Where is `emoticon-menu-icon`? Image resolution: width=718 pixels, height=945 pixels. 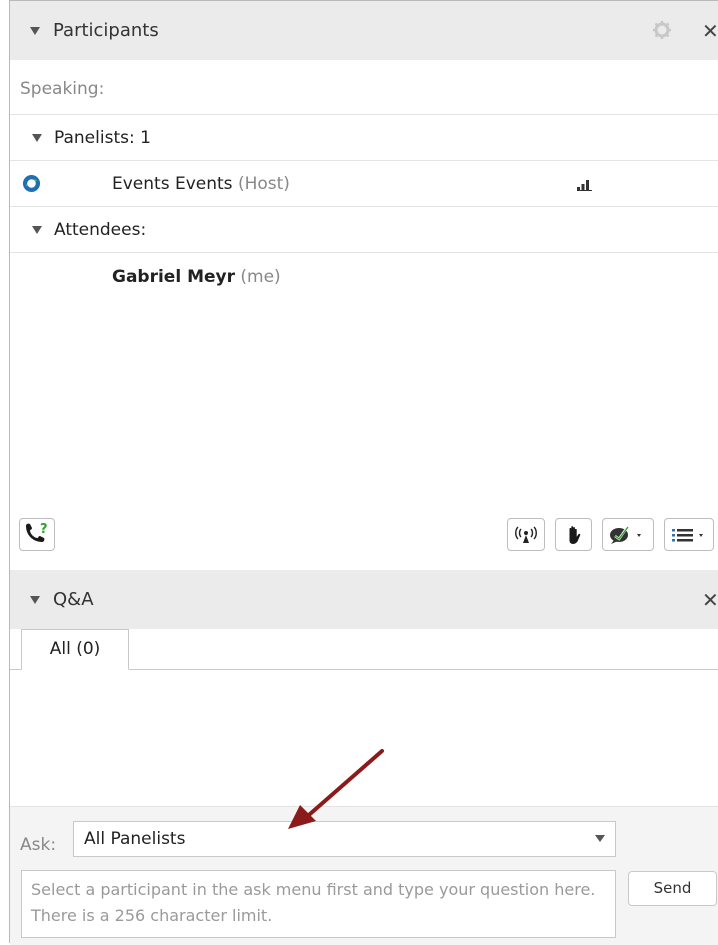
emoticon-menu-icon is located at coordinates (625, 535).